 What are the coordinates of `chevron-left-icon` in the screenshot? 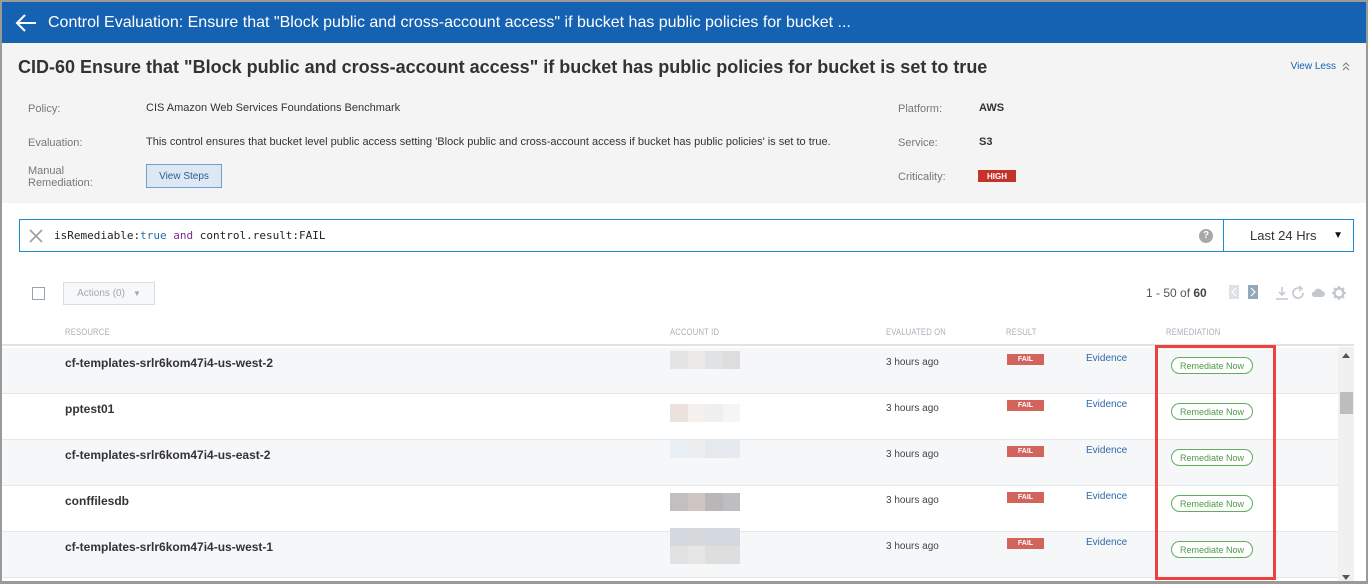 It's located at (1234, 292).